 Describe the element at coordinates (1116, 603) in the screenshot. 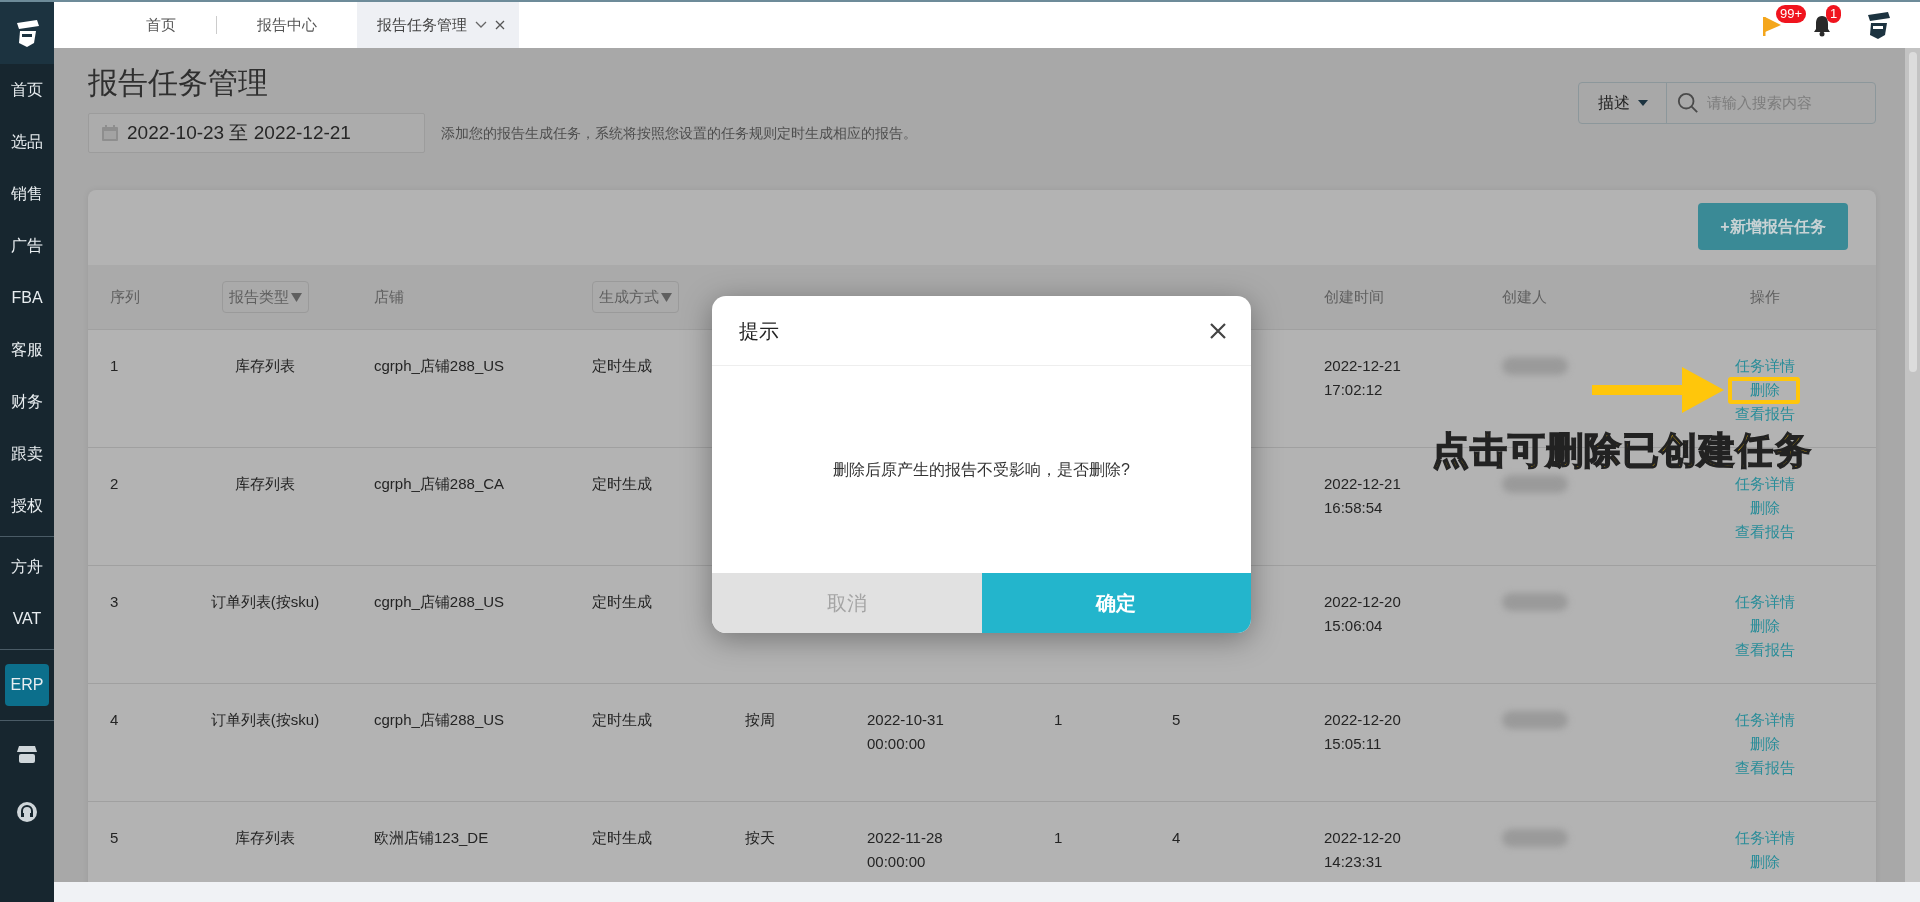

I see `confirm-button: 确定` at that location.